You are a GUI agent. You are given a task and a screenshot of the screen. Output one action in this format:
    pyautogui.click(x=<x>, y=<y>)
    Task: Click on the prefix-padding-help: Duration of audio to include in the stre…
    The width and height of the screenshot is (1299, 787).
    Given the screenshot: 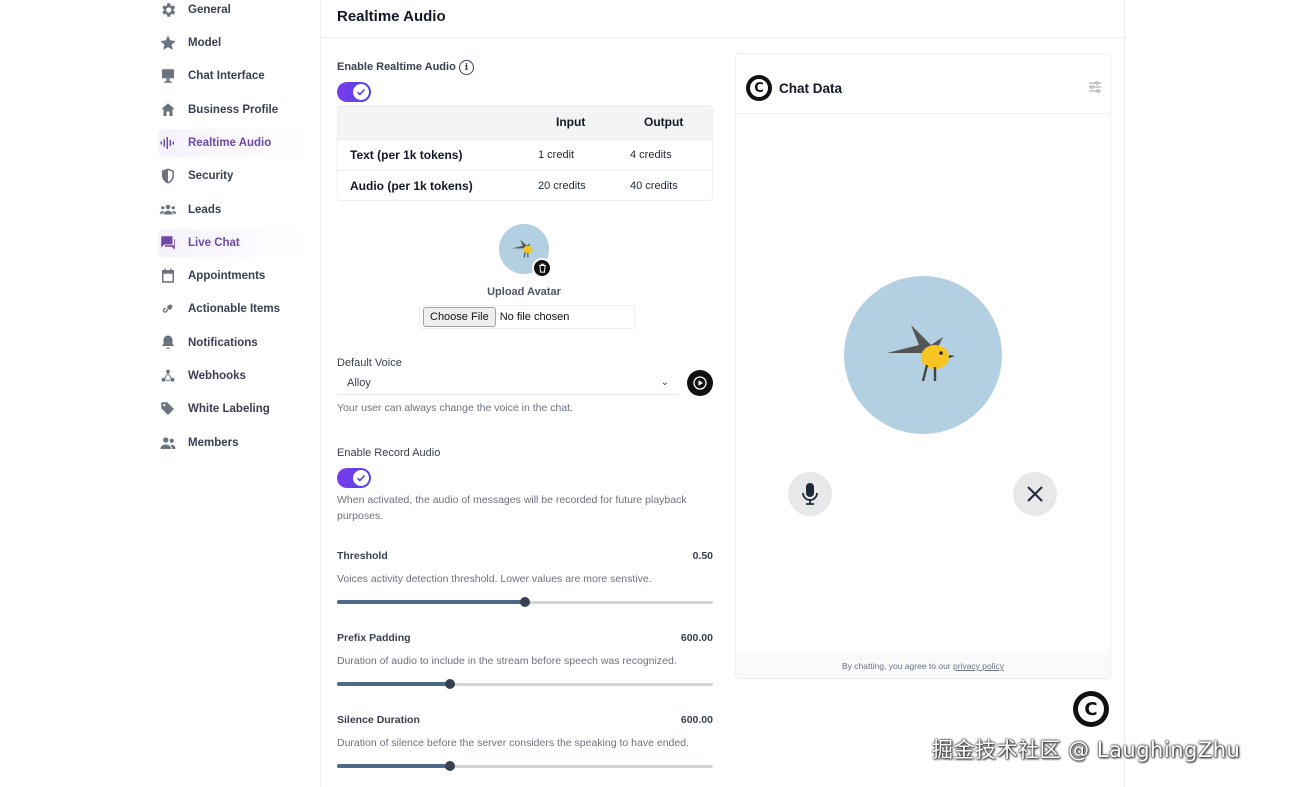 What is the action you would take?
    pyautogui.click(x=507, y=661)
    